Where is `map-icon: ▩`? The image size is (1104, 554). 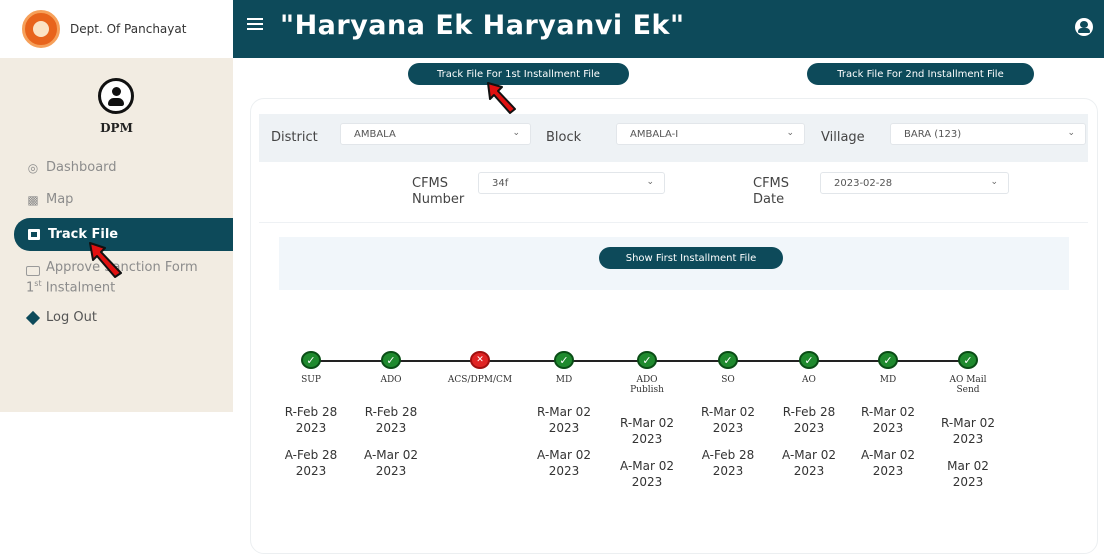 map-icon: ▩ is located at coordinates (33, 199).